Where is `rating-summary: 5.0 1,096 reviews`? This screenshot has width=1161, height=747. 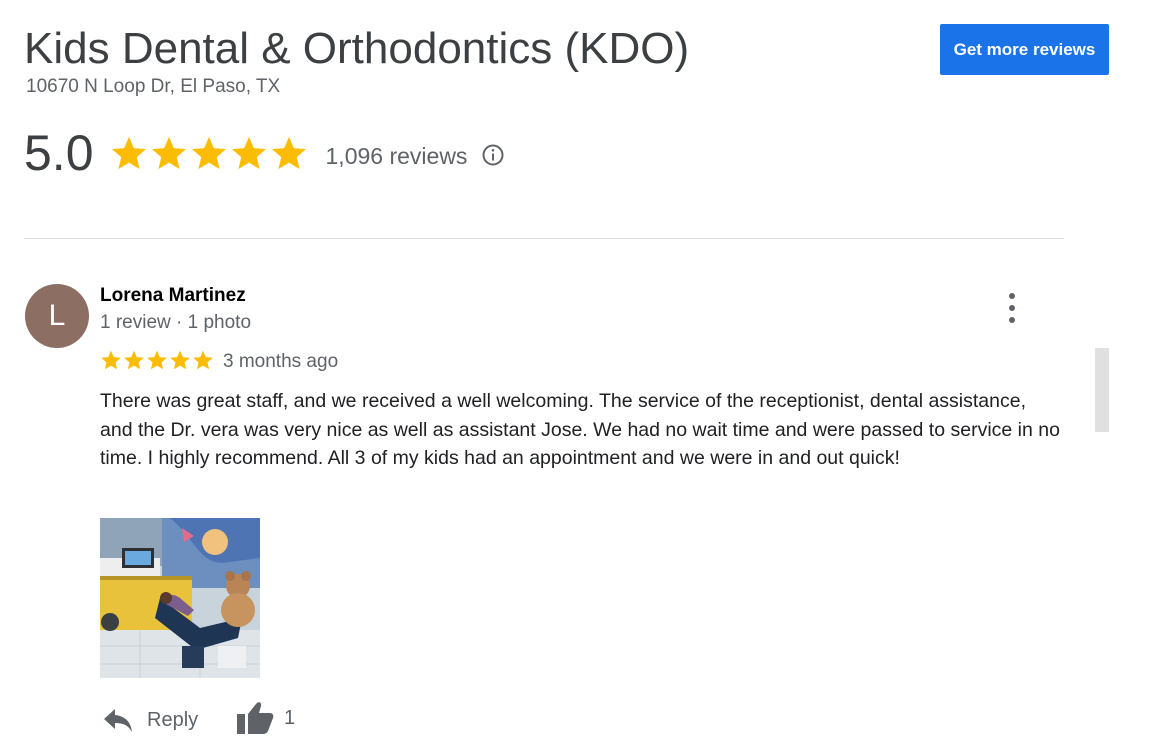
rating-summary: 5.0 1,096 reviews is located at coordinates (264, 153).